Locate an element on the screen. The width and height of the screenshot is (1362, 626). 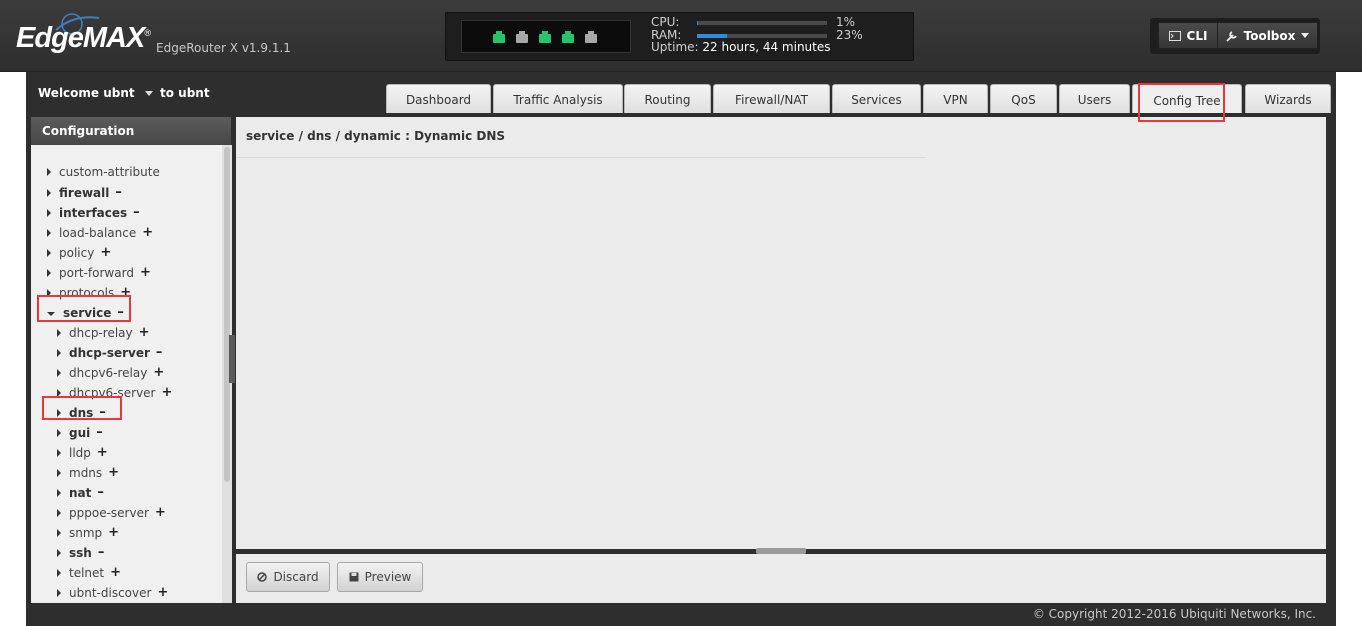
preview-button: Preview is located at coordinates (380, 577).